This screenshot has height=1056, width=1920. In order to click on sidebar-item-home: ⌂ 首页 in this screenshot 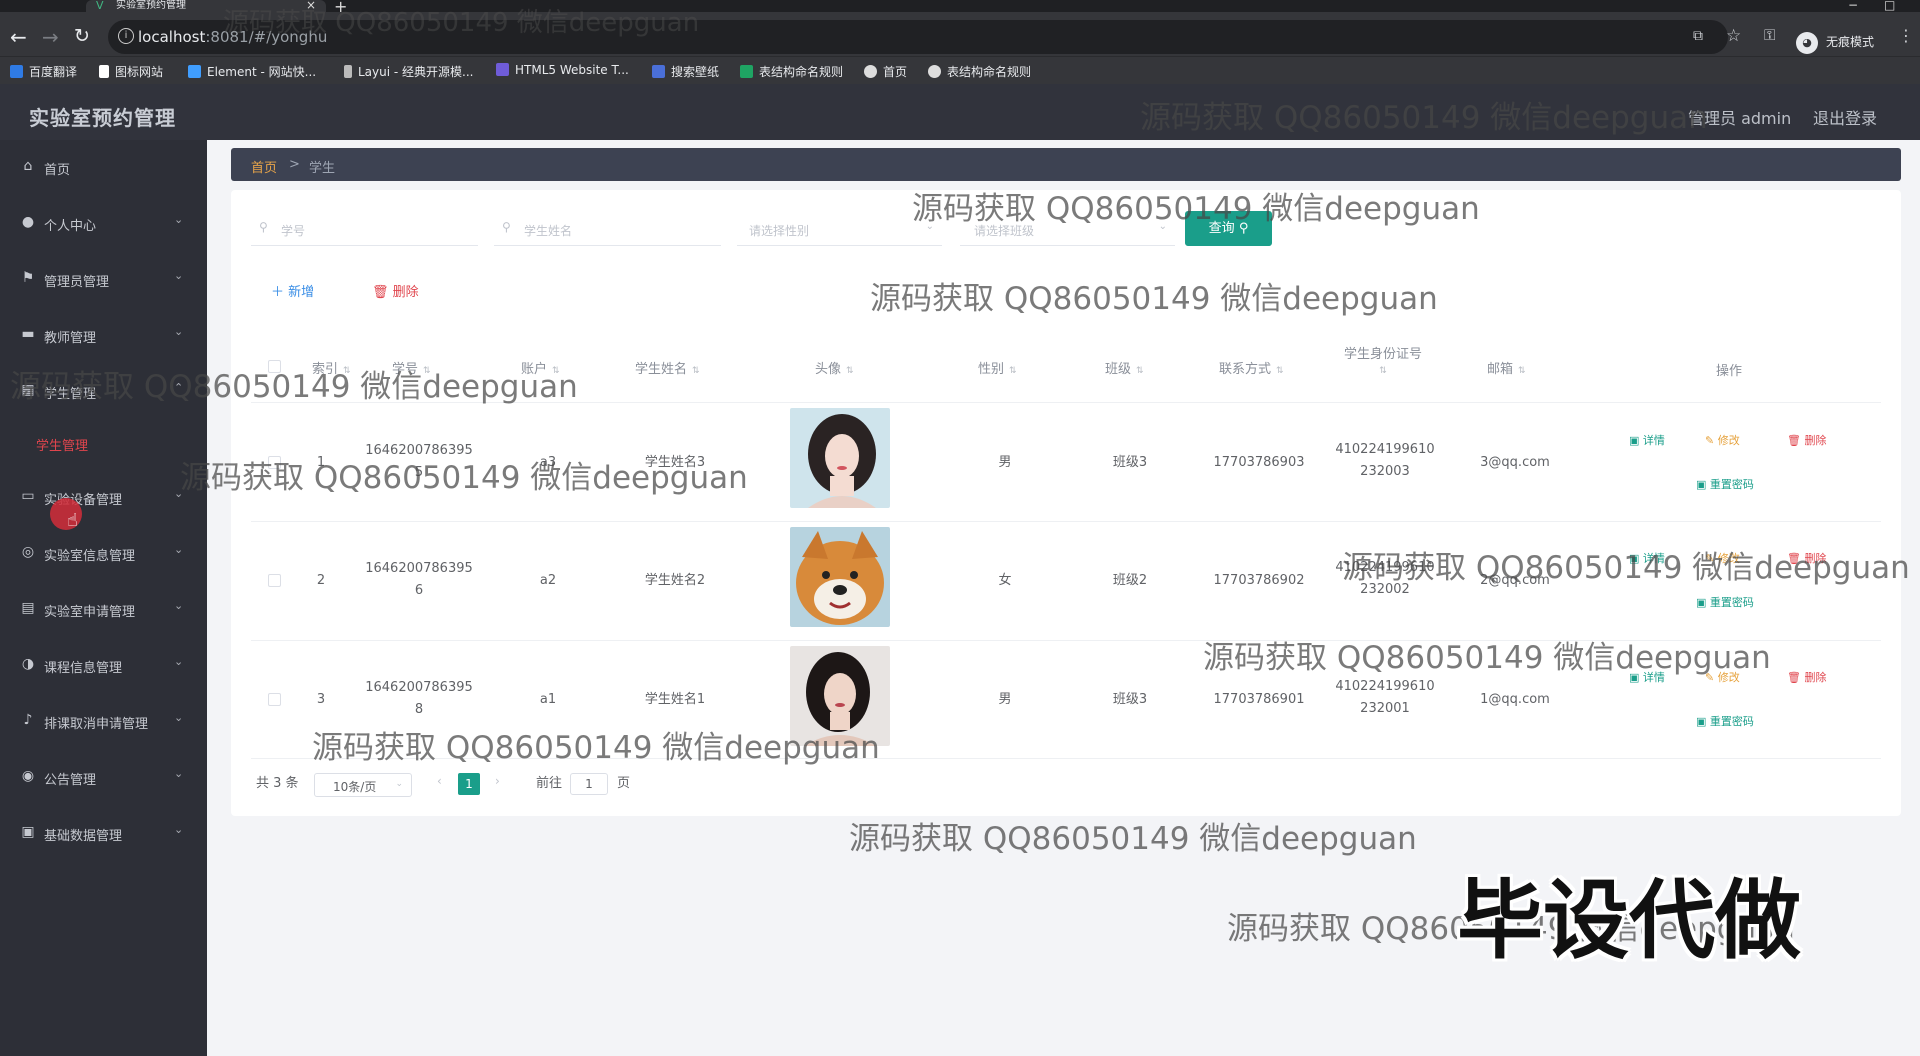, I will do `click(103, 167)`.